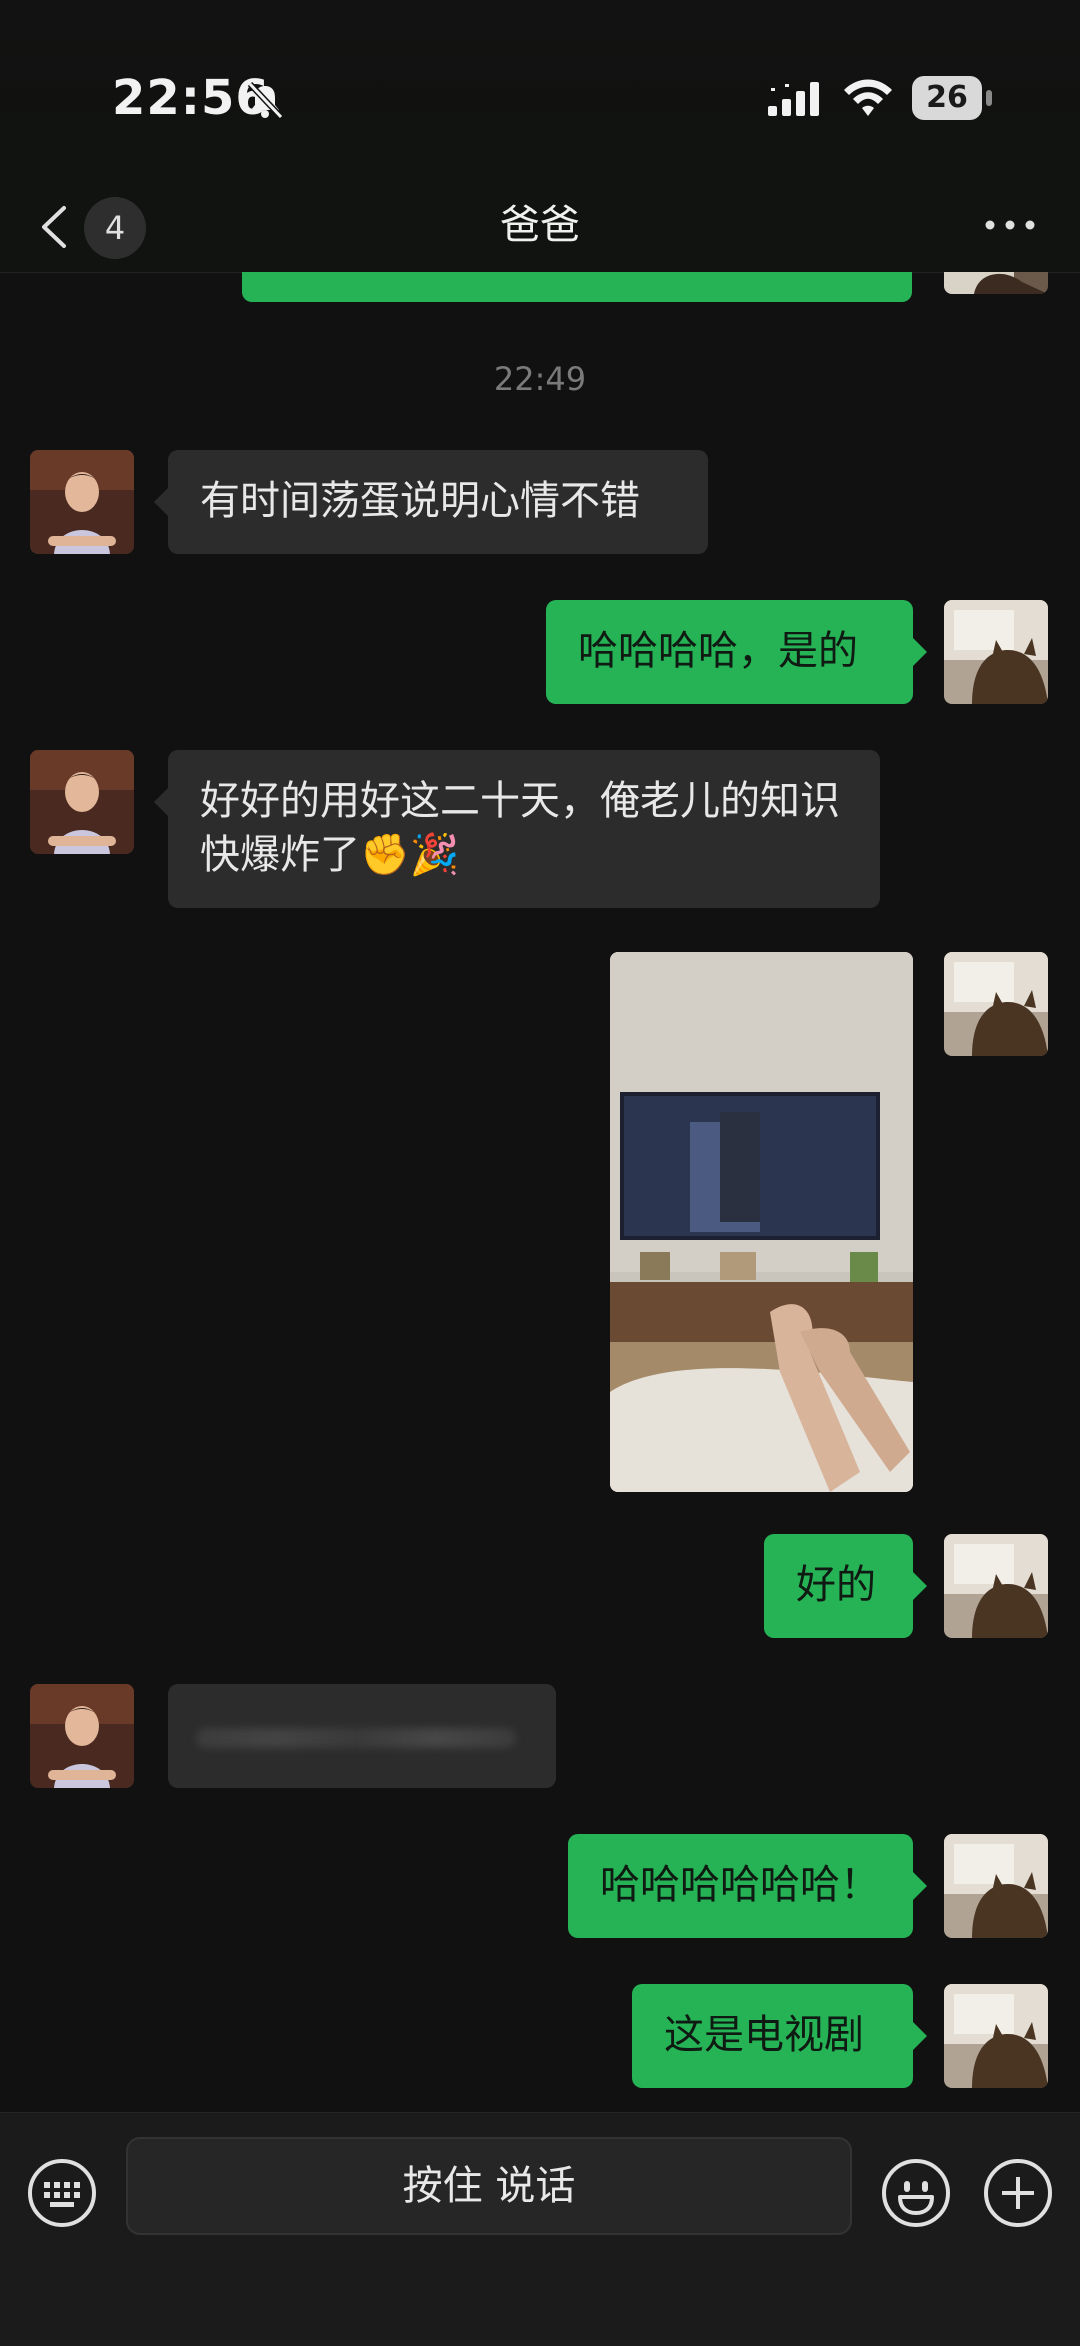 This screenshot has width=1080, height=2346. What do you see at coordinates (740, 1885) in the screenshot?
I see `message-text: 哈哈哈哈哈哈！` at bounding box center [740, 1885].